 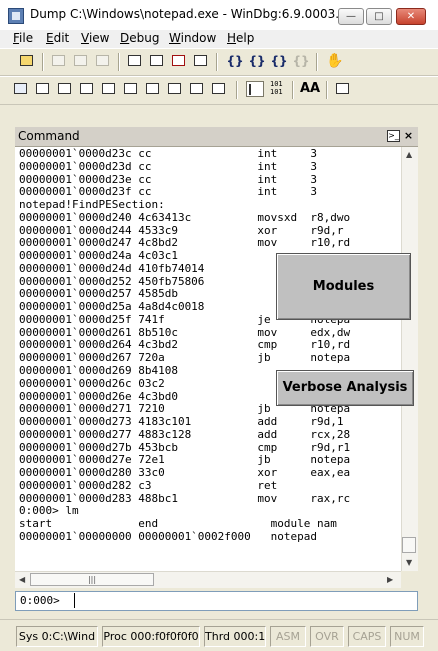 What do you see at coordinates (257, 61) in the screenshot?
I see `step-over-icon: {}` at bounding box center [257, 61].